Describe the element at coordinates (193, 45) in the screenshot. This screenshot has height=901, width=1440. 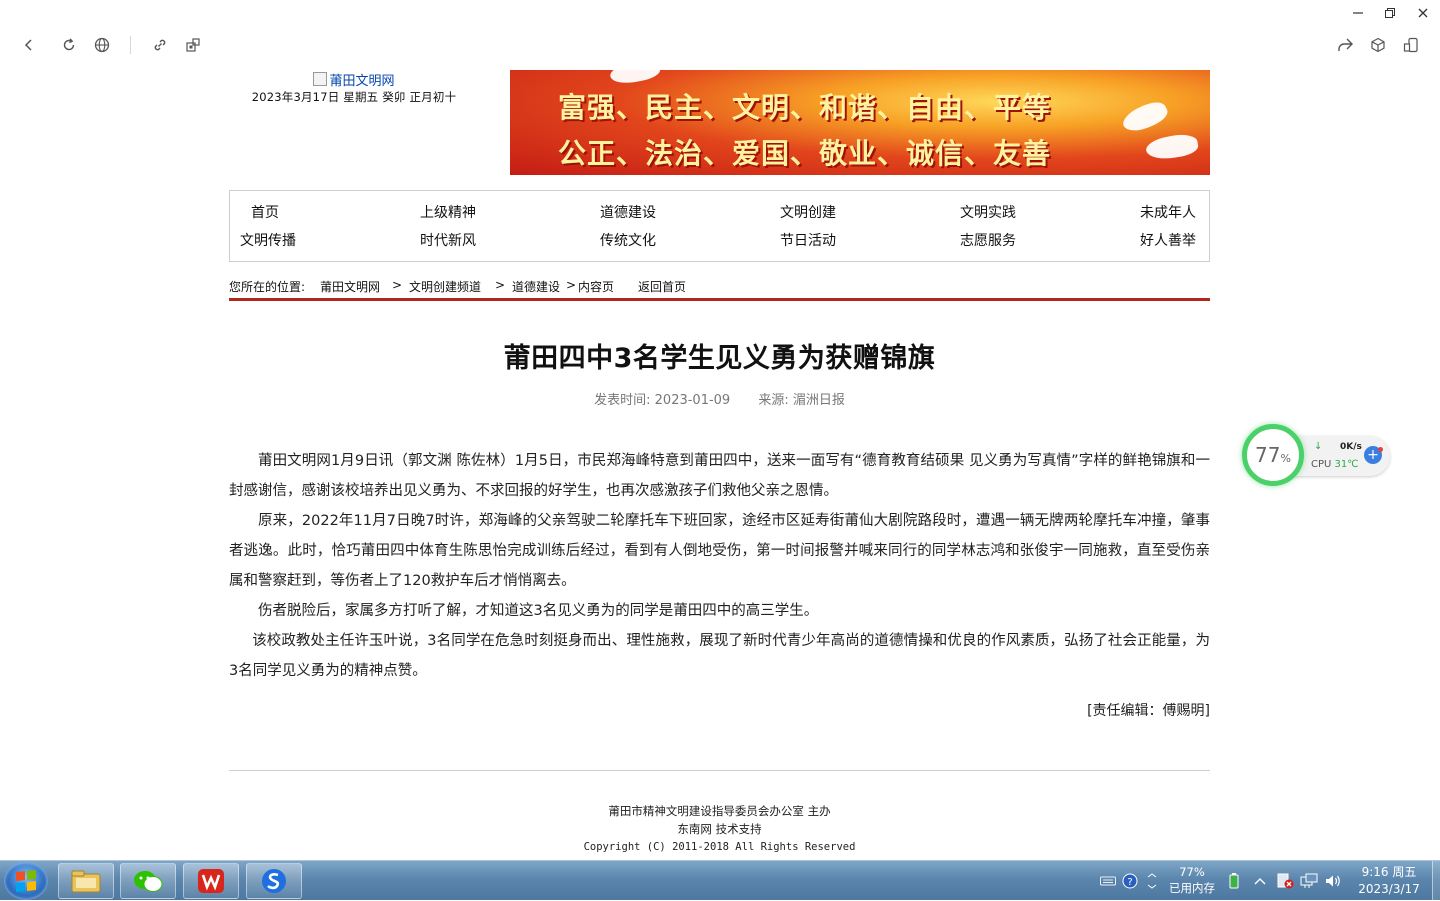
I see `qr-icon` at that location.